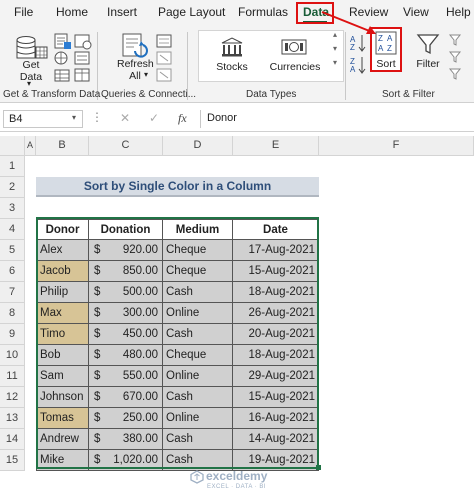  I want to click on select-all-corner, so click(12, 146).